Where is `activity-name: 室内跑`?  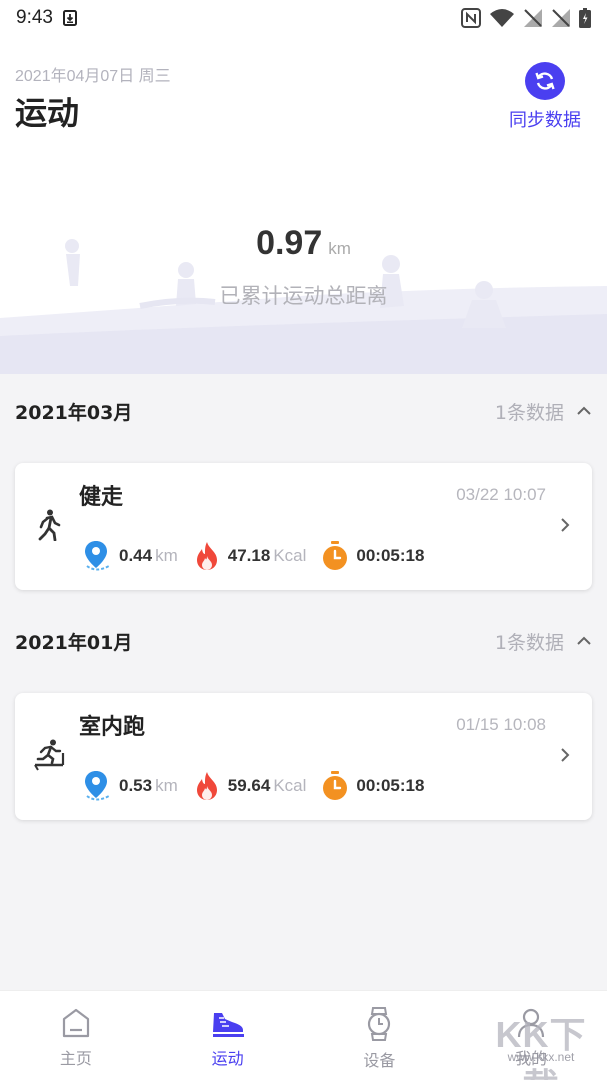 activity-name: 室内跑 is located at coordinates (112, 727).